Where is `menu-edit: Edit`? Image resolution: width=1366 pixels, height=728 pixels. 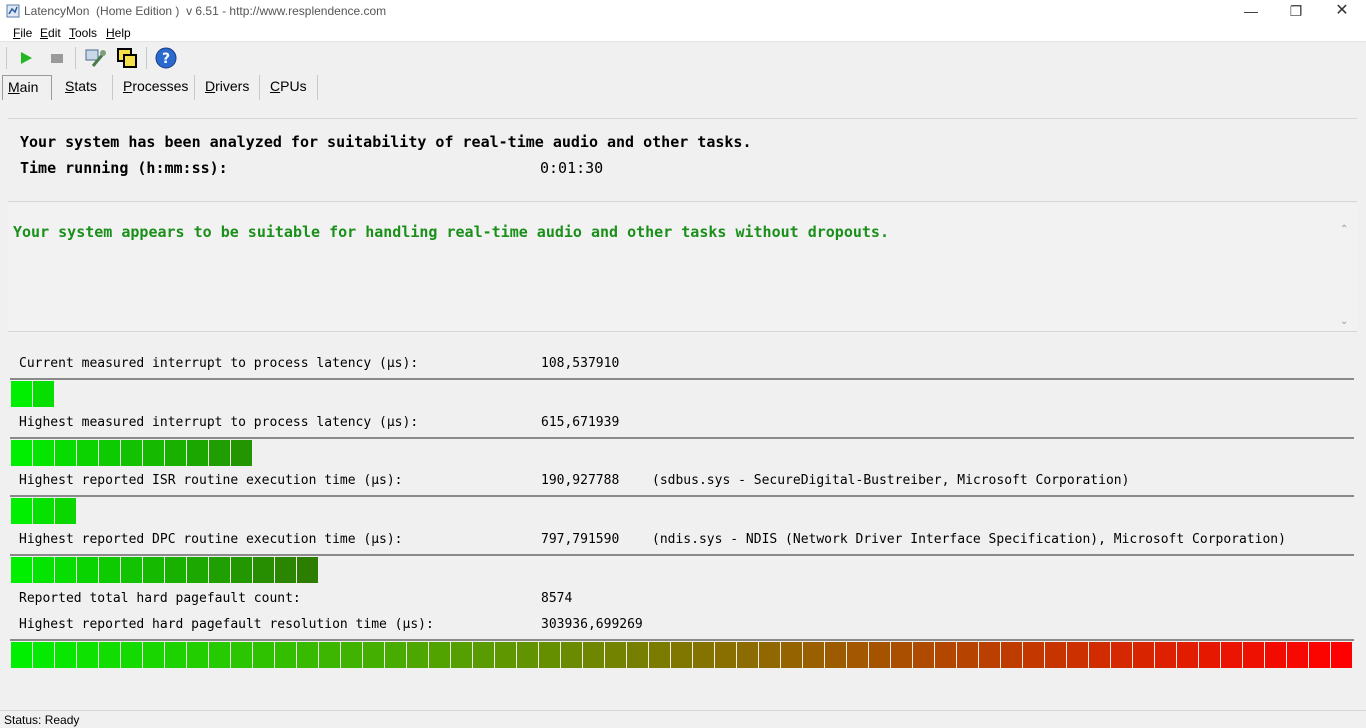
menu-edit: Edit is located at coordinates (50, 33).